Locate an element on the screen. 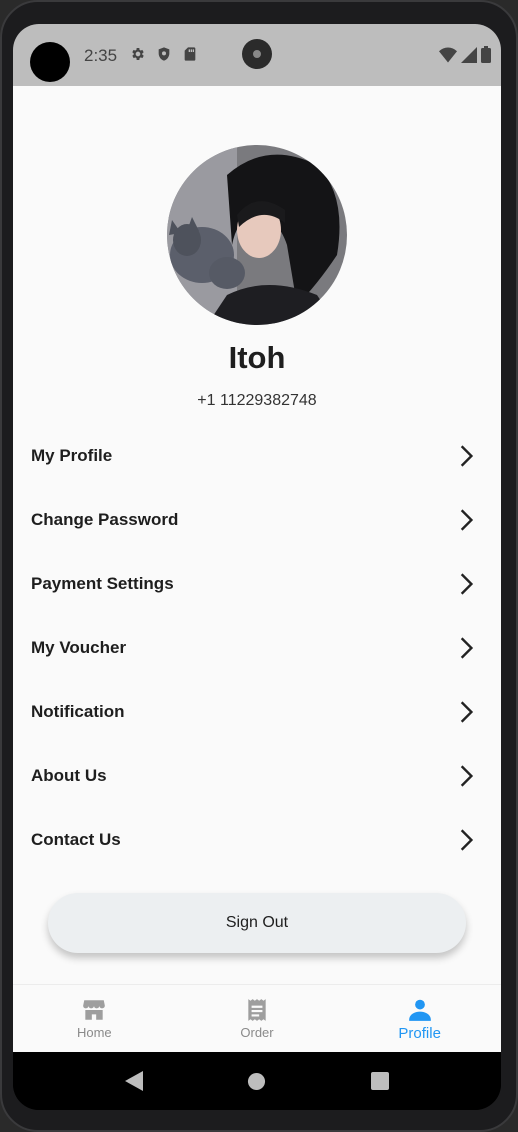 This screenshot has height=1132, width=518. menu-item-label: Notification is located at coordinates (78, 711).